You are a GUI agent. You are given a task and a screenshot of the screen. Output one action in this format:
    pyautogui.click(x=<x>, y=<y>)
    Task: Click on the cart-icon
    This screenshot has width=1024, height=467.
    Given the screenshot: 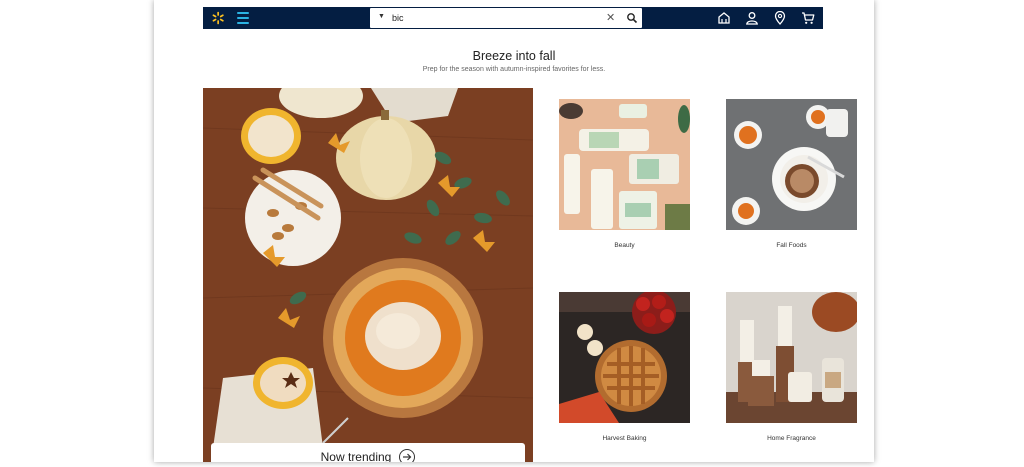 What is the action you would take?
    pyautogui.click(x=808, y=18)
    